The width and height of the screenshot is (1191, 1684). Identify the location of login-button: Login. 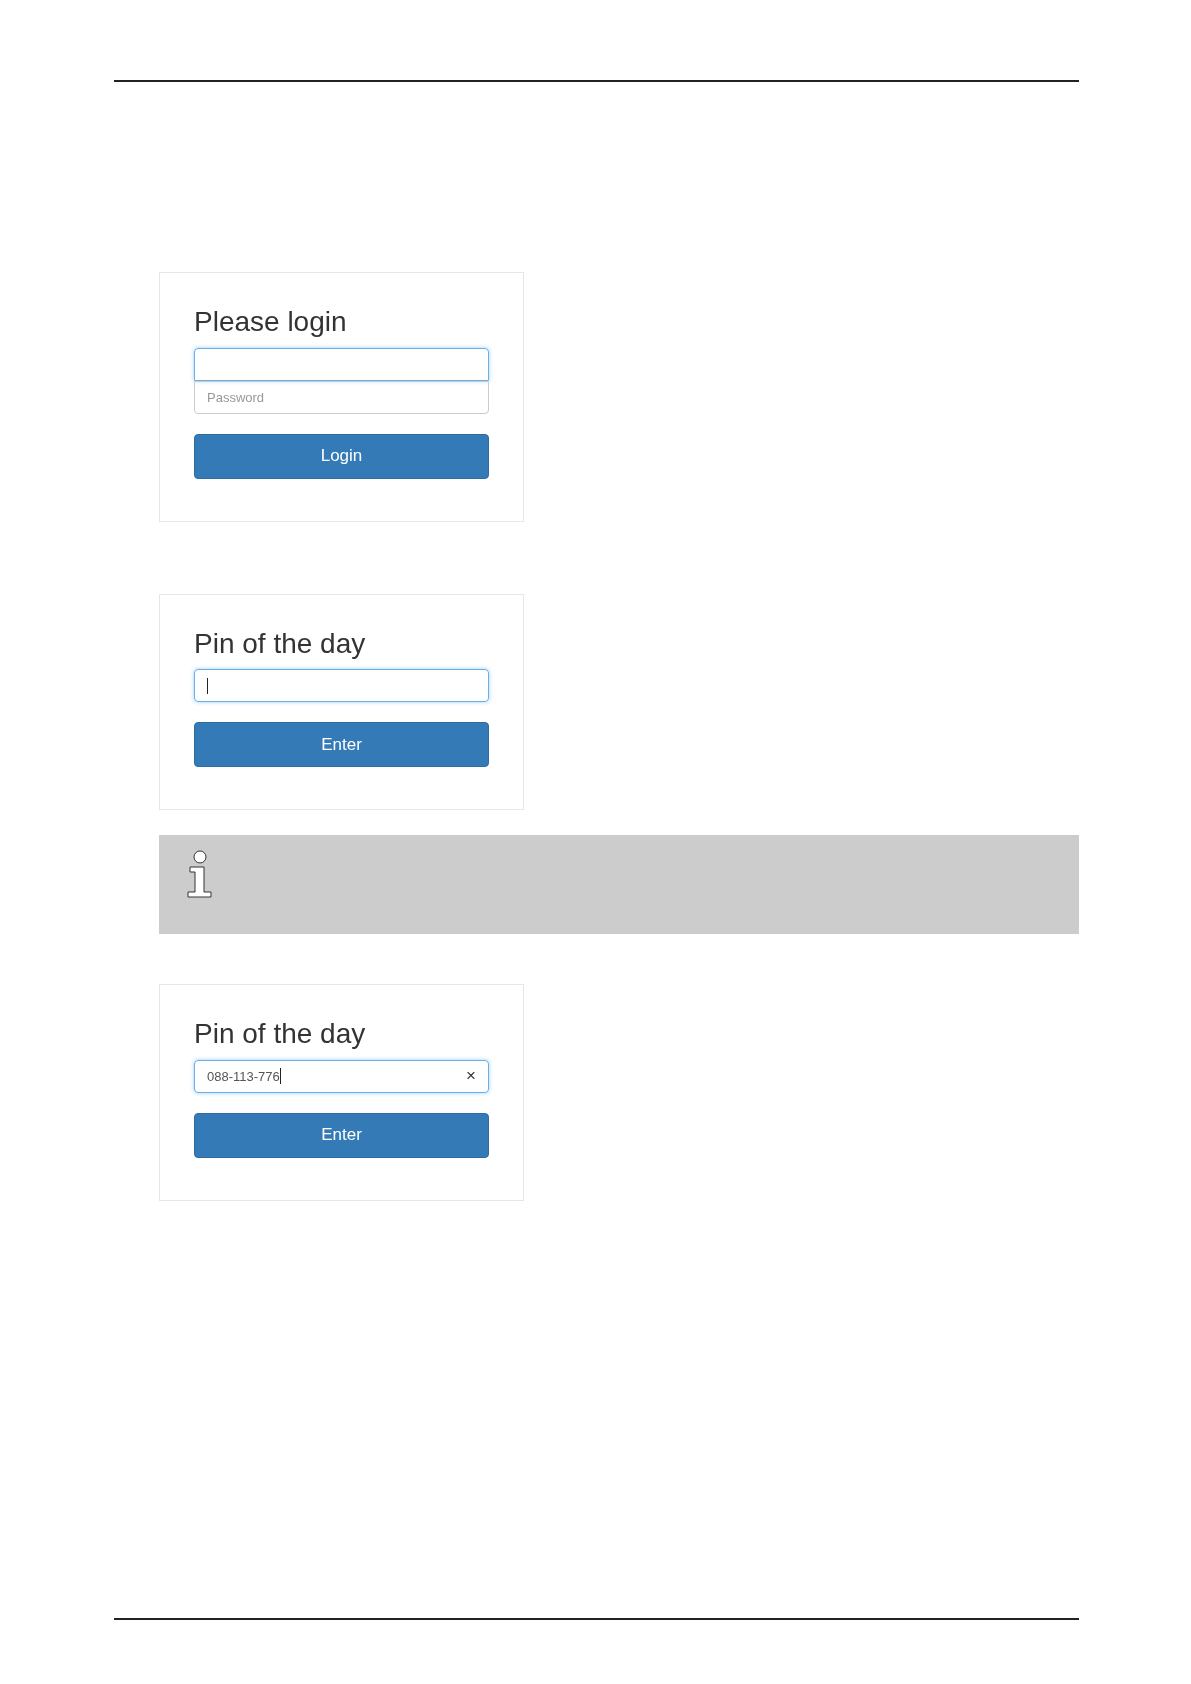
(341, 456).